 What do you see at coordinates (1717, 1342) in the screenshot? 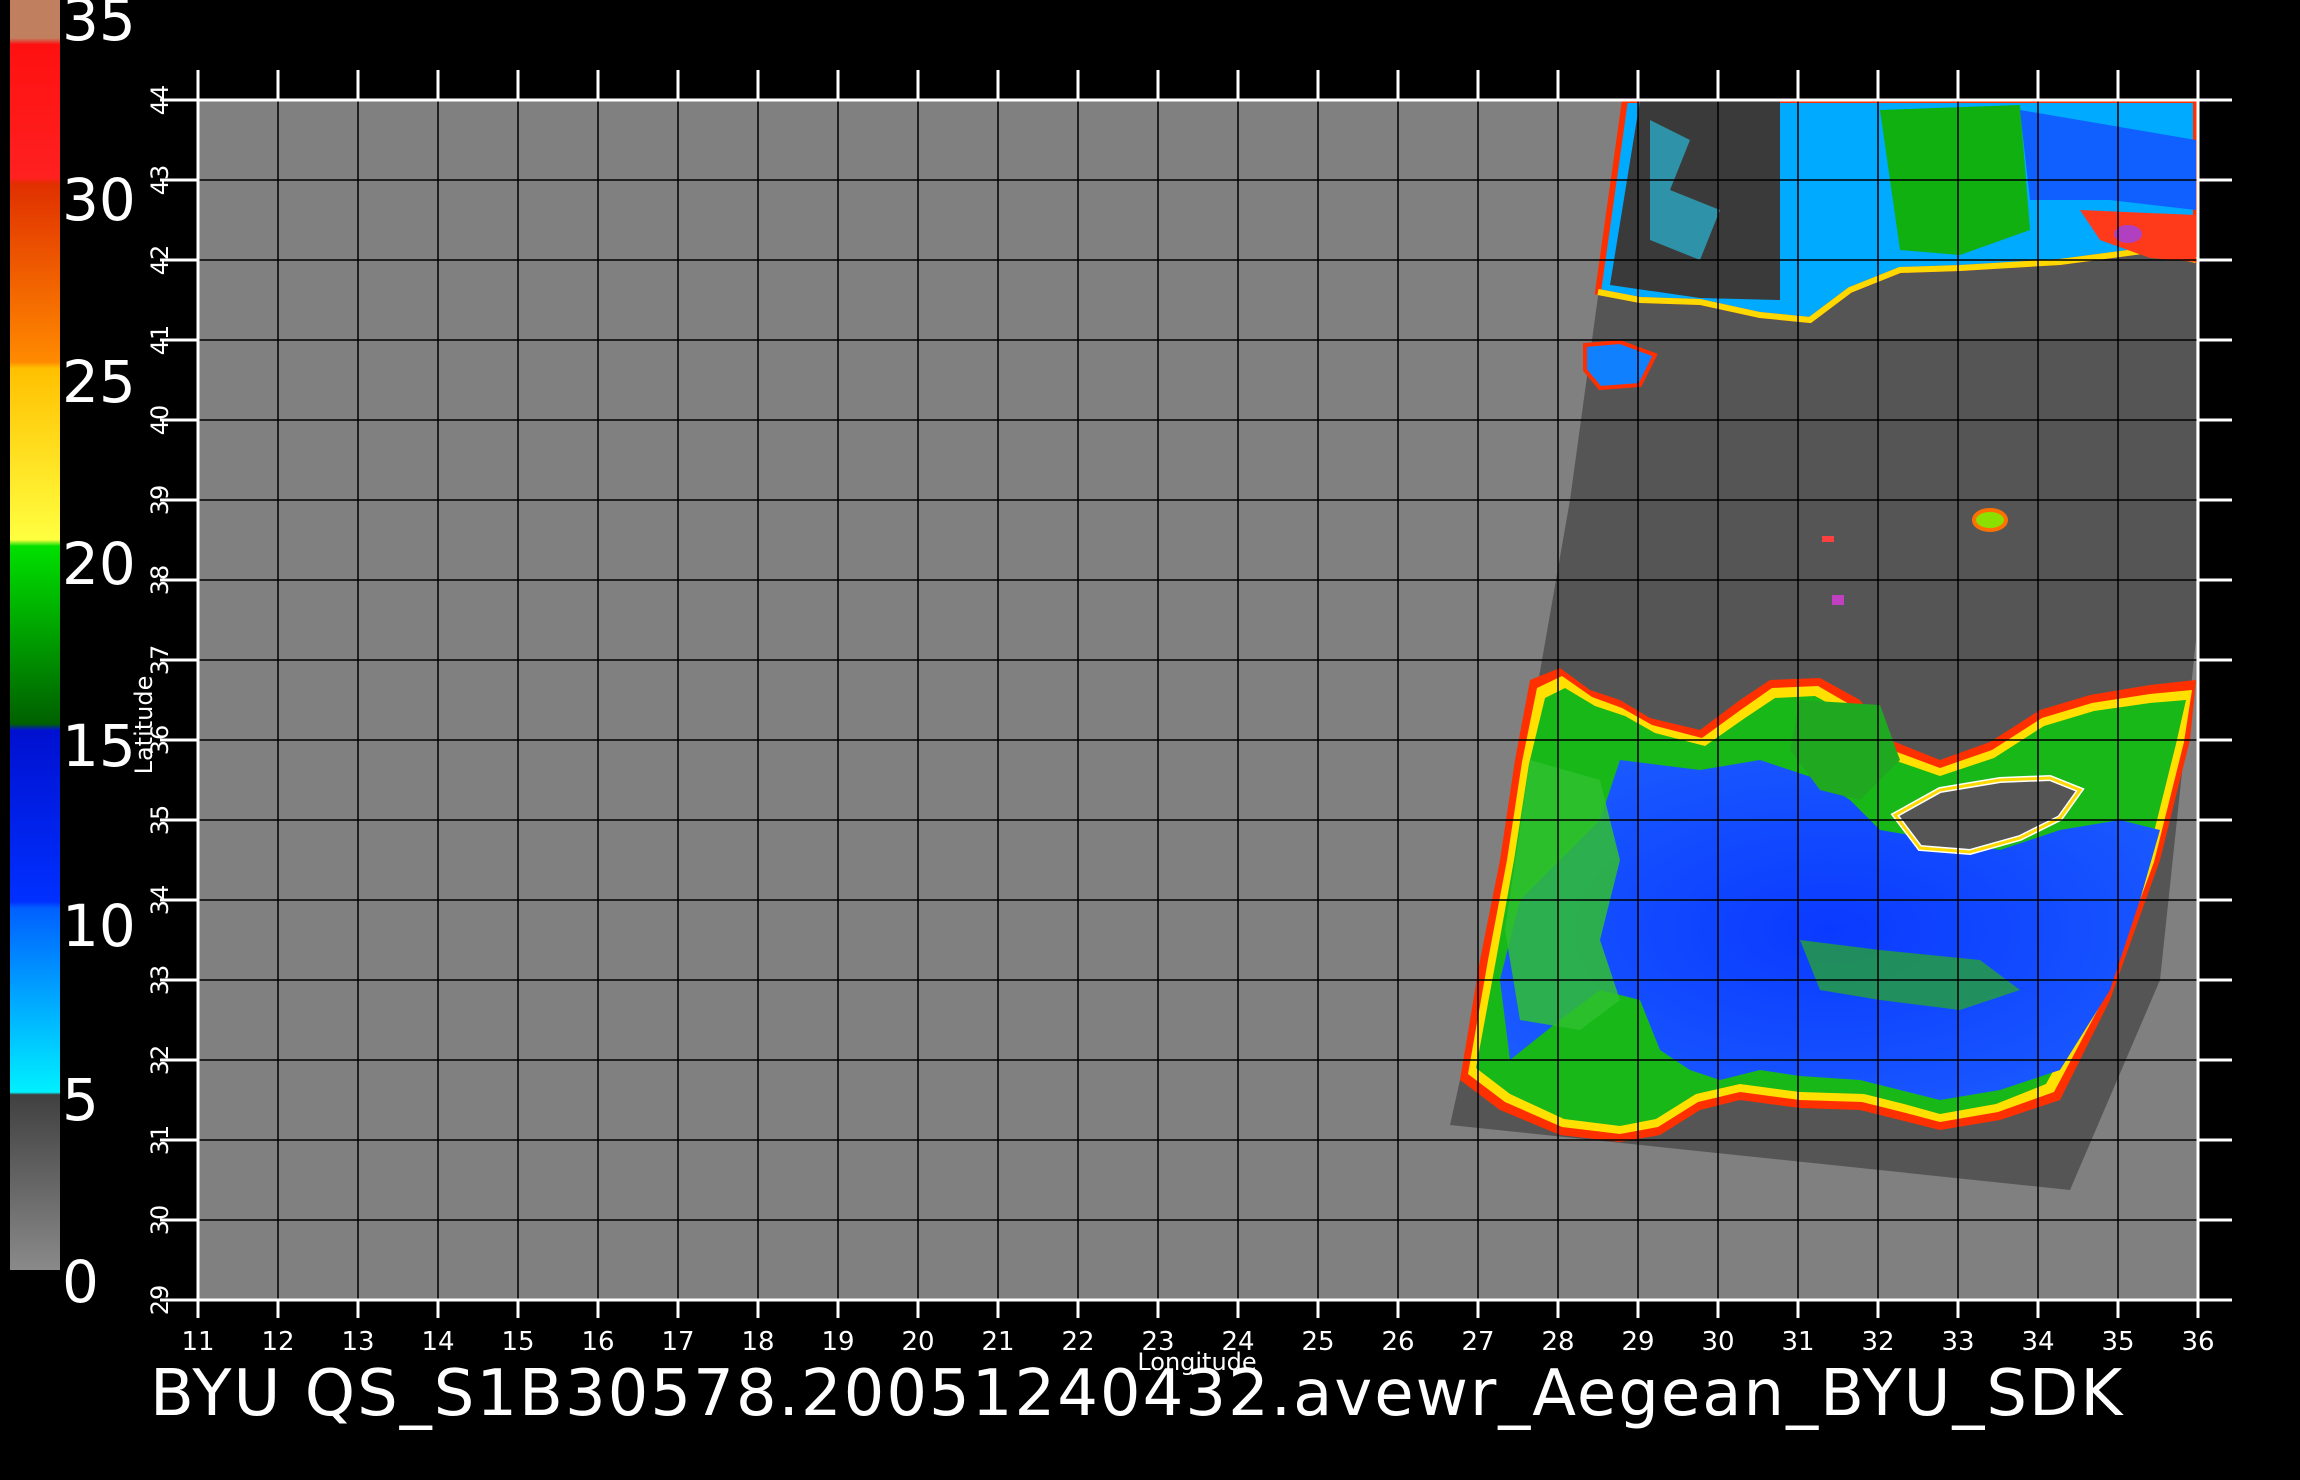
I see `x-tick-label: 30` at bounding box center [1717, 1342].